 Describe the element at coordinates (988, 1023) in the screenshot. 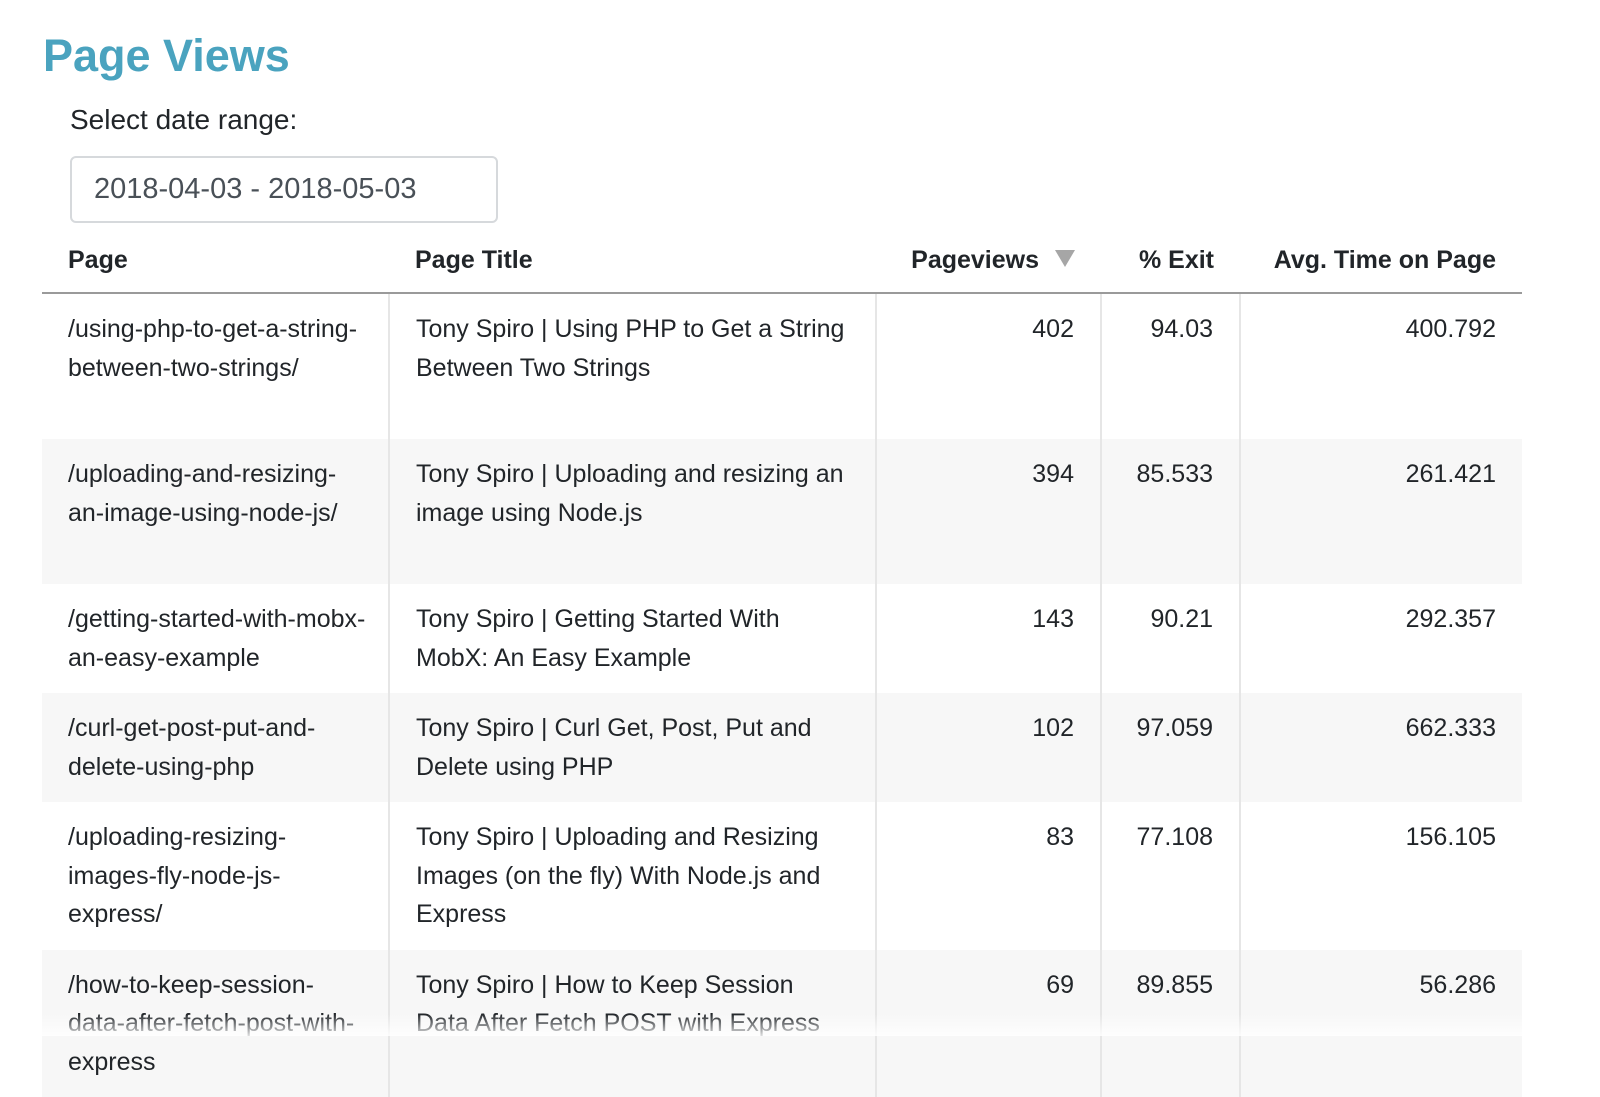

I see `pageviews-cell: 69` at that location.